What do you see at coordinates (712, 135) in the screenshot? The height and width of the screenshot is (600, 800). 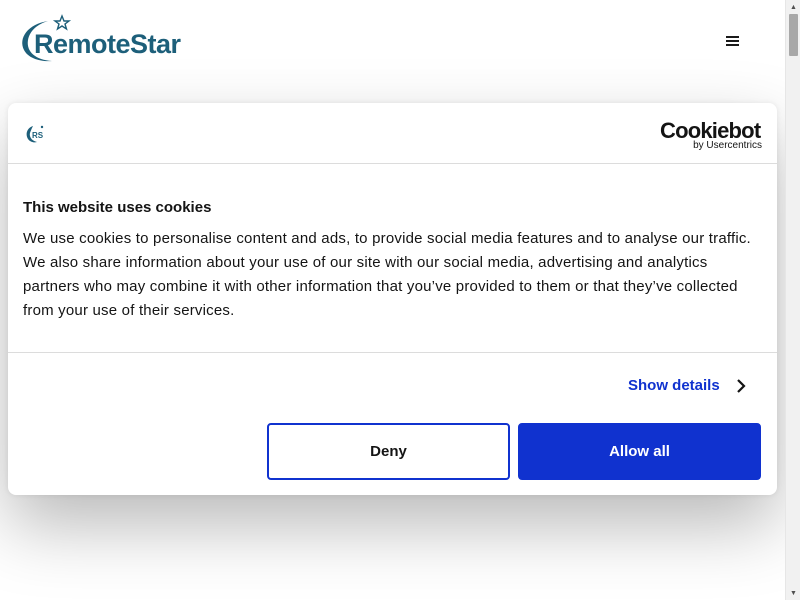 I see `cookiebot-logo: Cookiebot by Usercentrics` at bounding box center [712, 135].